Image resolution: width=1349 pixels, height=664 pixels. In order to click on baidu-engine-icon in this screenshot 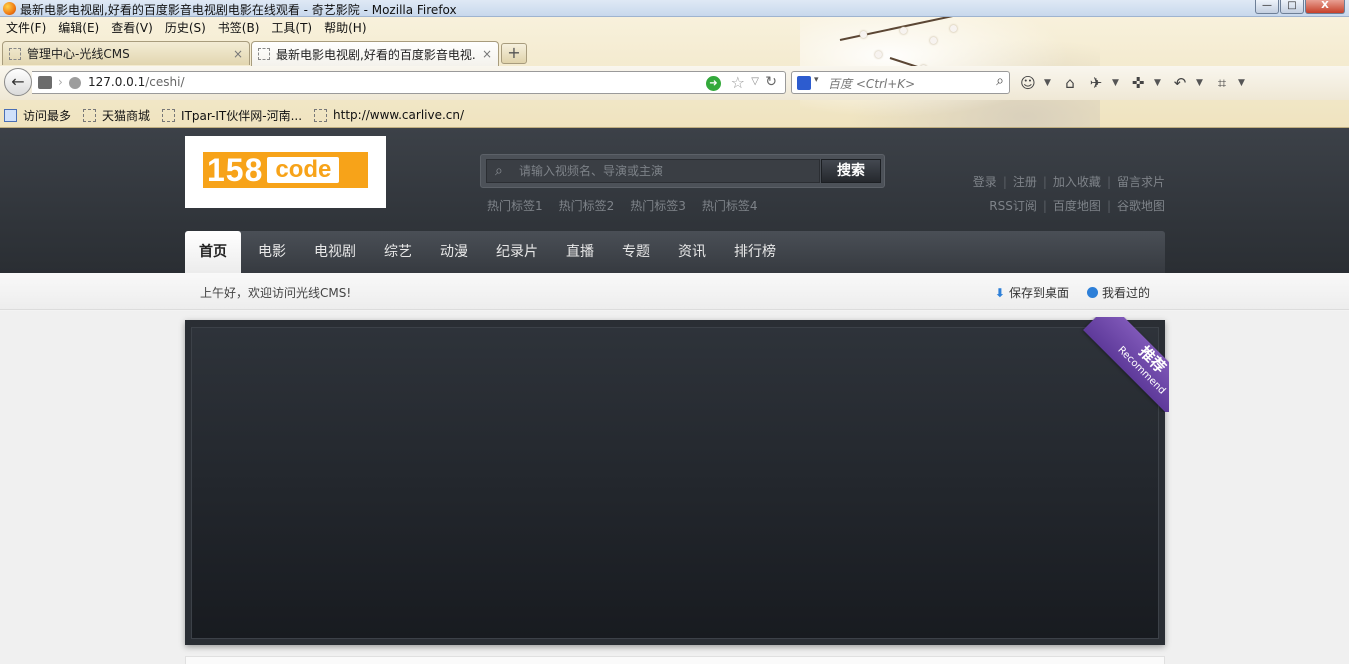, I will do `click(804, 83)`.